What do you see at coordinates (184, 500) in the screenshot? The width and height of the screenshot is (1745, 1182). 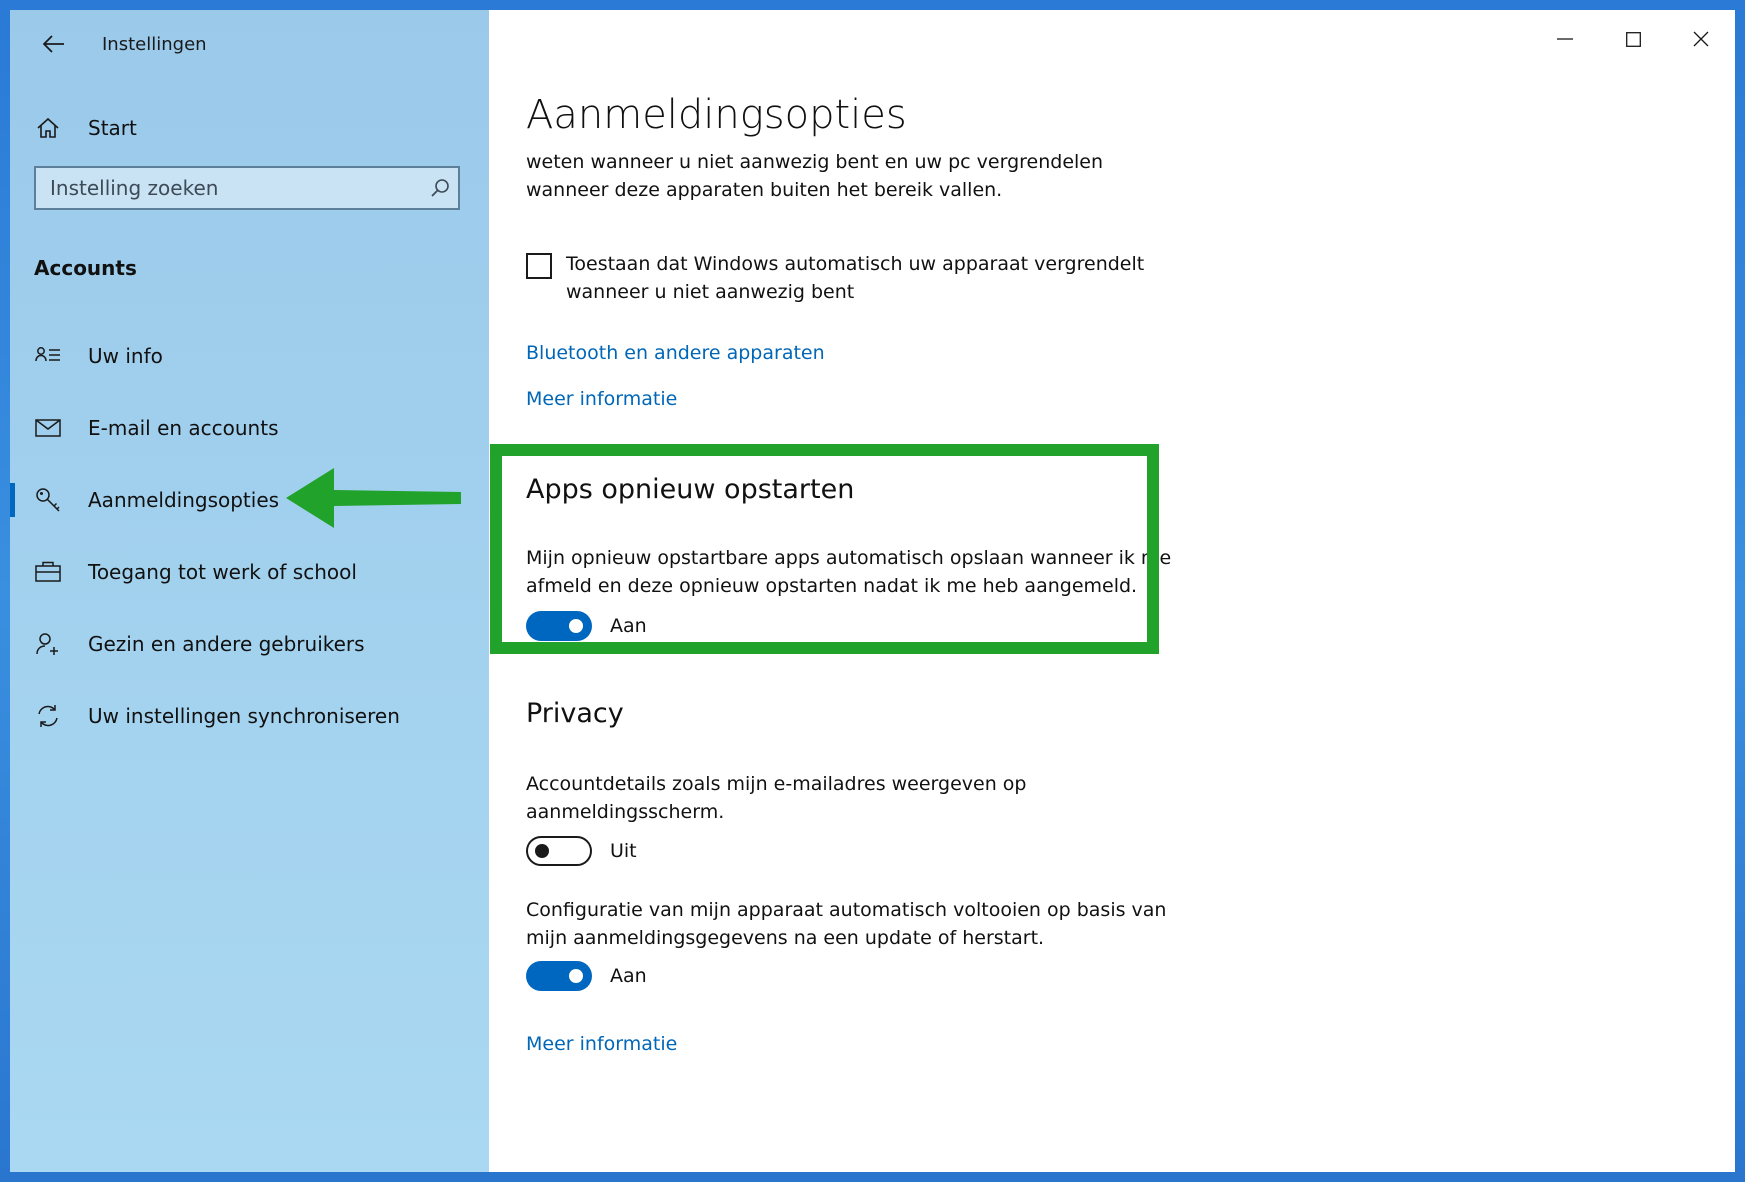 I see `sidebar-item-label: Aanmeldingsopties` at bounding box center [184, 500].